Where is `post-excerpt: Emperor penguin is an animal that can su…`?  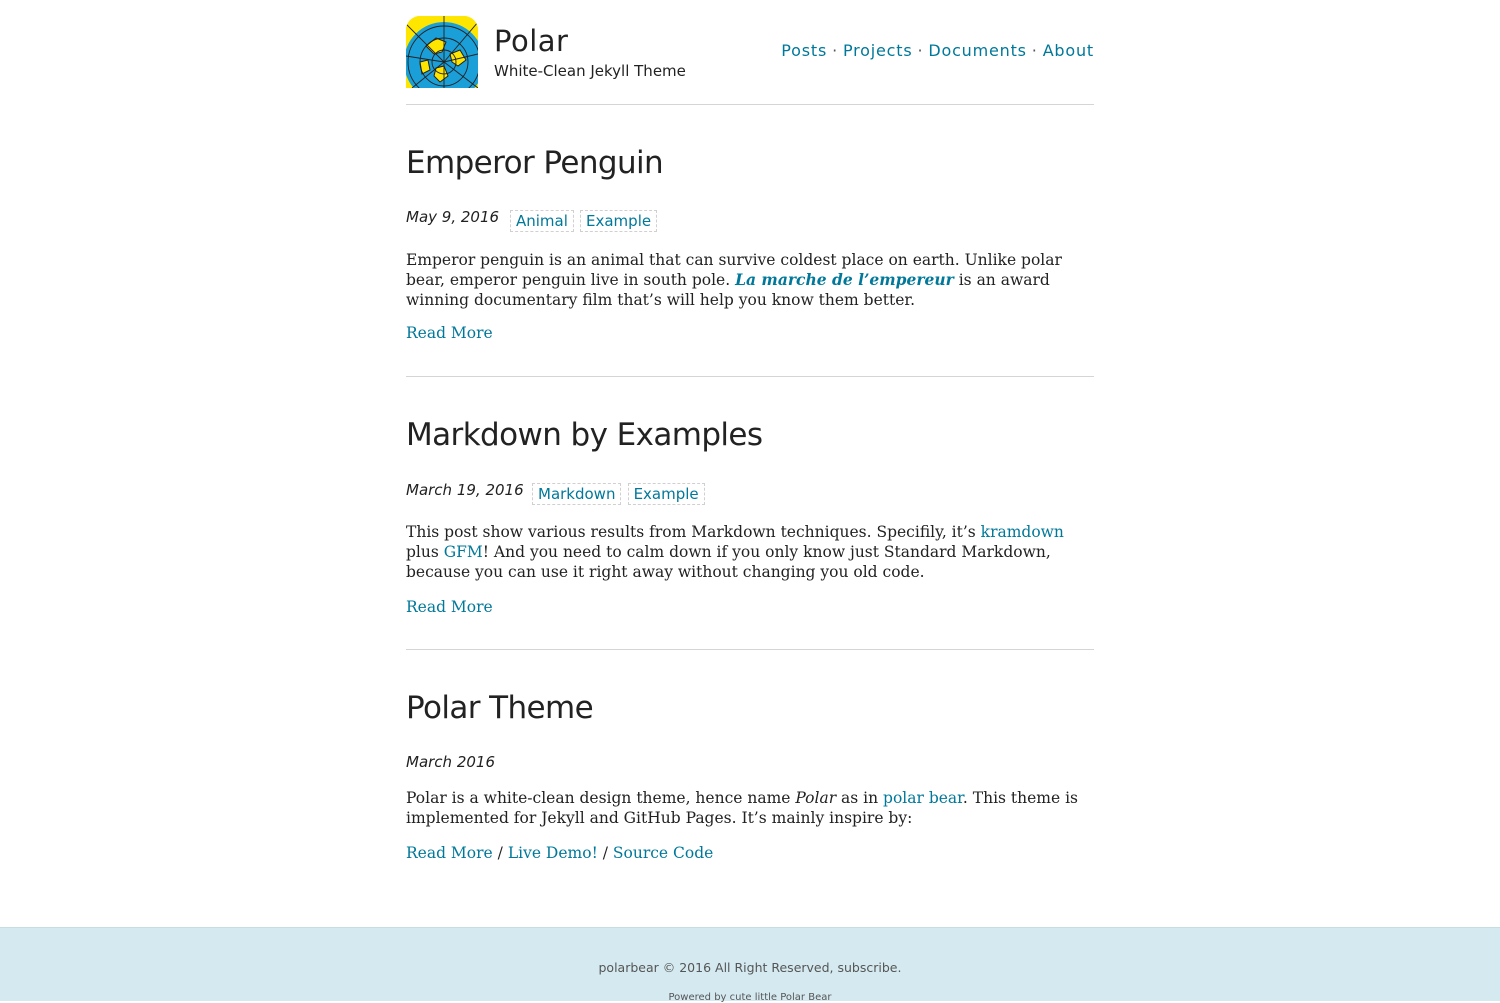
post-excerpt: Emperor penguin is an animal that can su… is located at coordinates (750, 280).